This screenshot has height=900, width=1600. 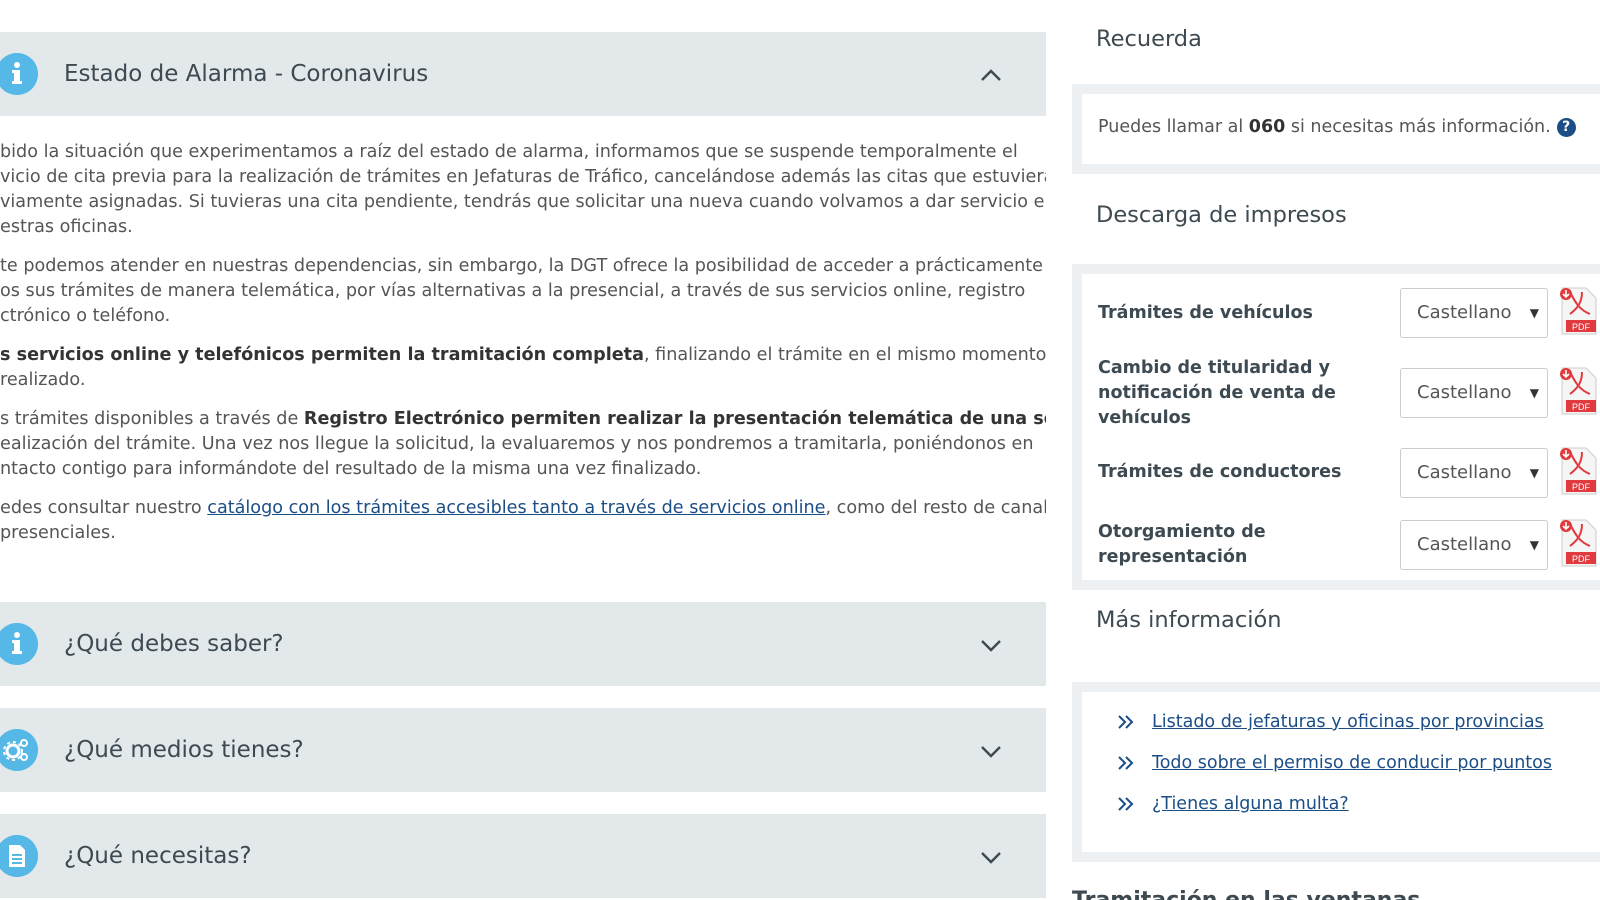 What do you see at coordinates (85, 316) in the screenshot?
I see `text-line: ctrónico o teléfono.` at bounding box center [85, 316].